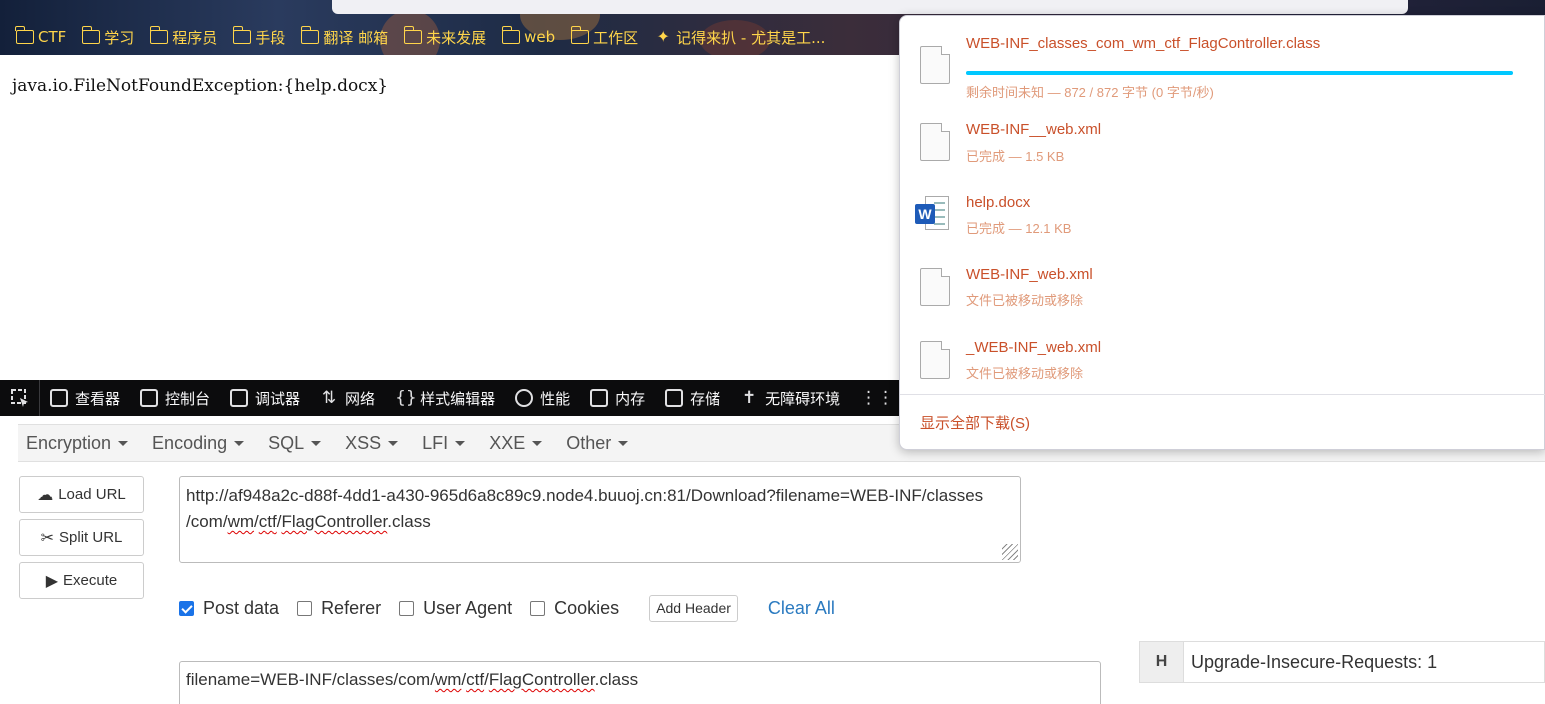 This screenshot has width=1545, height=704. I want to click on menu-encryption: Encryption, so click(77, 443).